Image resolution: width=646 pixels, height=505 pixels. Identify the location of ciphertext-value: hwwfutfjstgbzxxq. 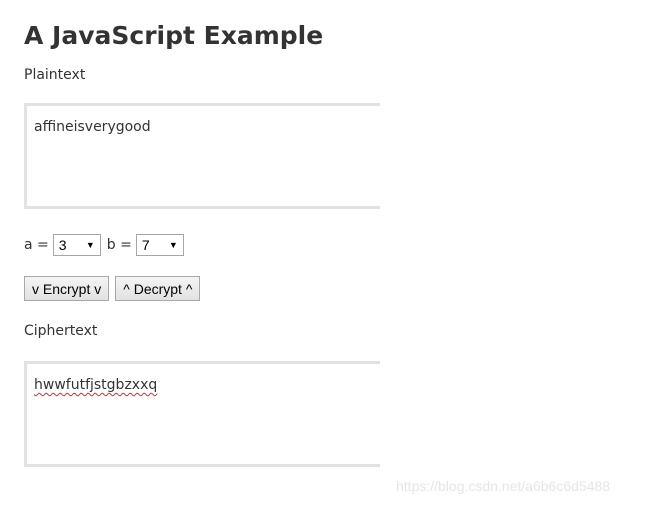
(96, 385).